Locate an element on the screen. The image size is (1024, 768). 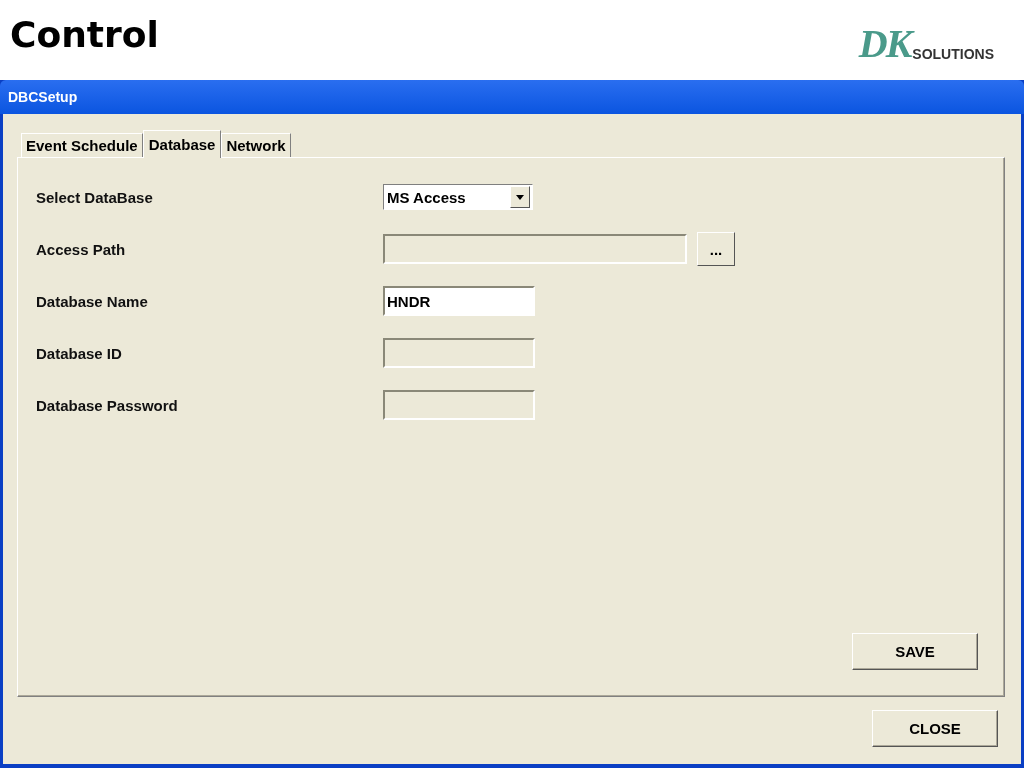
tab: Network is located at coordinates (256, 145).